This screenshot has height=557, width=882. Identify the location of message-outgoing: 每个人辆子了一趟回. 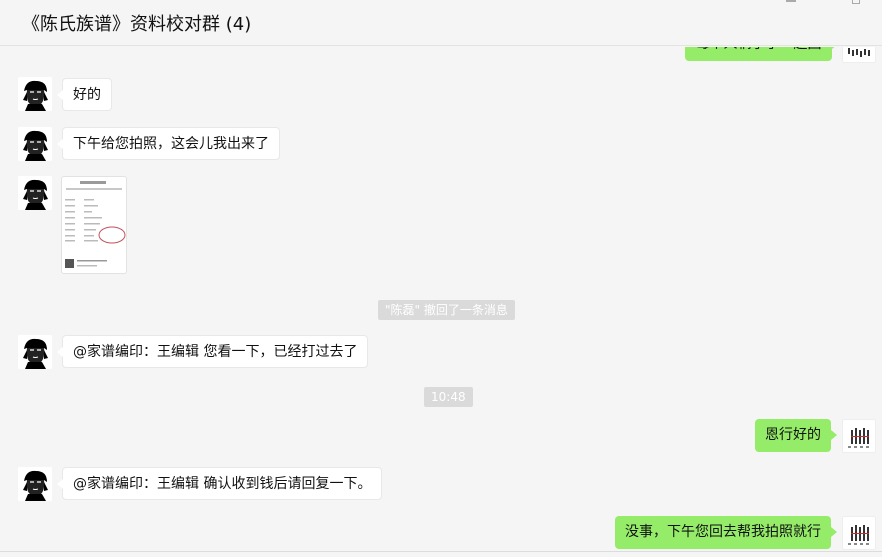
(761, 54).